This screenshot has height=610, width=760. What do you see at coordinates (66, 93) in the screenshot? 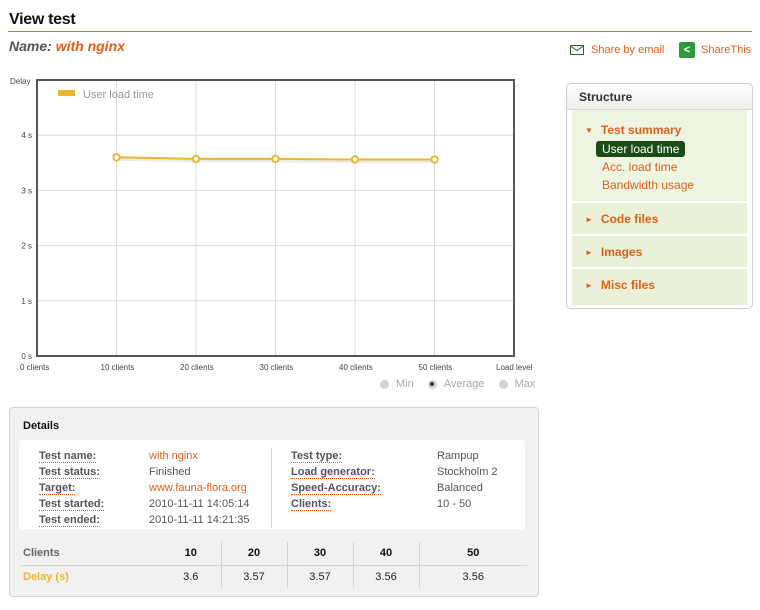
I see `legend-swatch` at bounding box center [66, 93].